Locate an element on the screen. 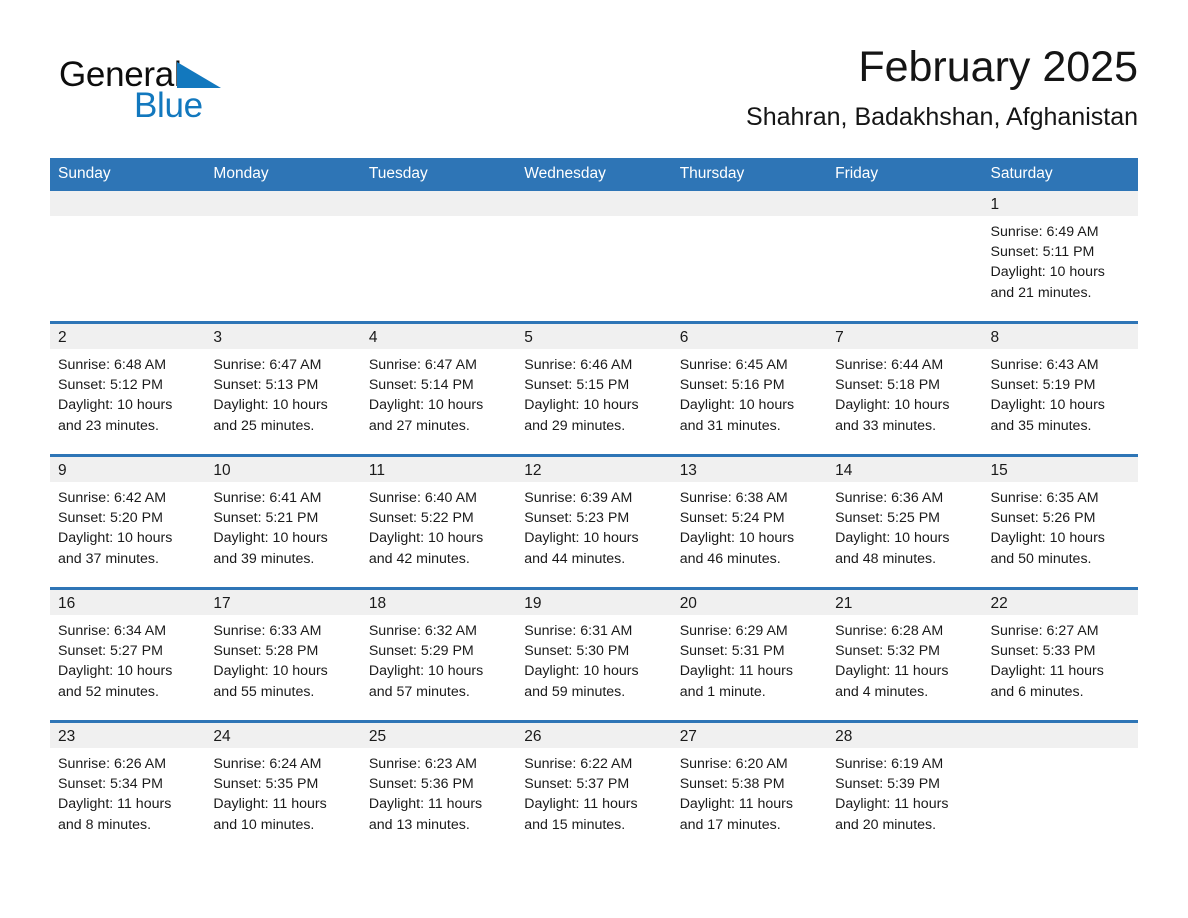 Image resolution: width=1188 pixels, height=918 pixels. day-number: 18 is located at coordinates (438, 602).